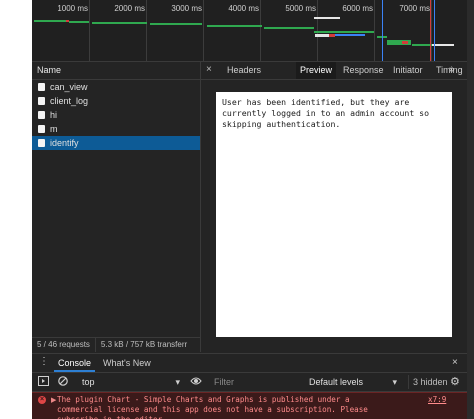  I want to click on more-tabs-chevron-icon: », so click(452, 70).